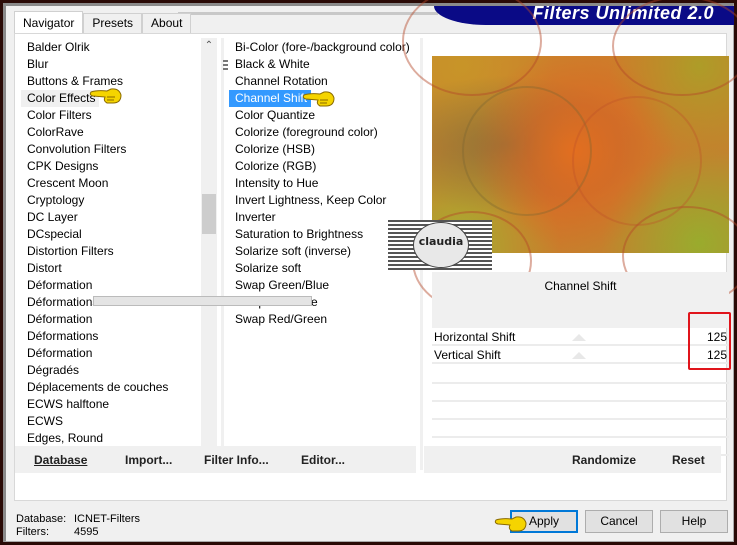 This screenshot has width=737, height=545. I want to click on filter-title-bar, so click(202, 301).